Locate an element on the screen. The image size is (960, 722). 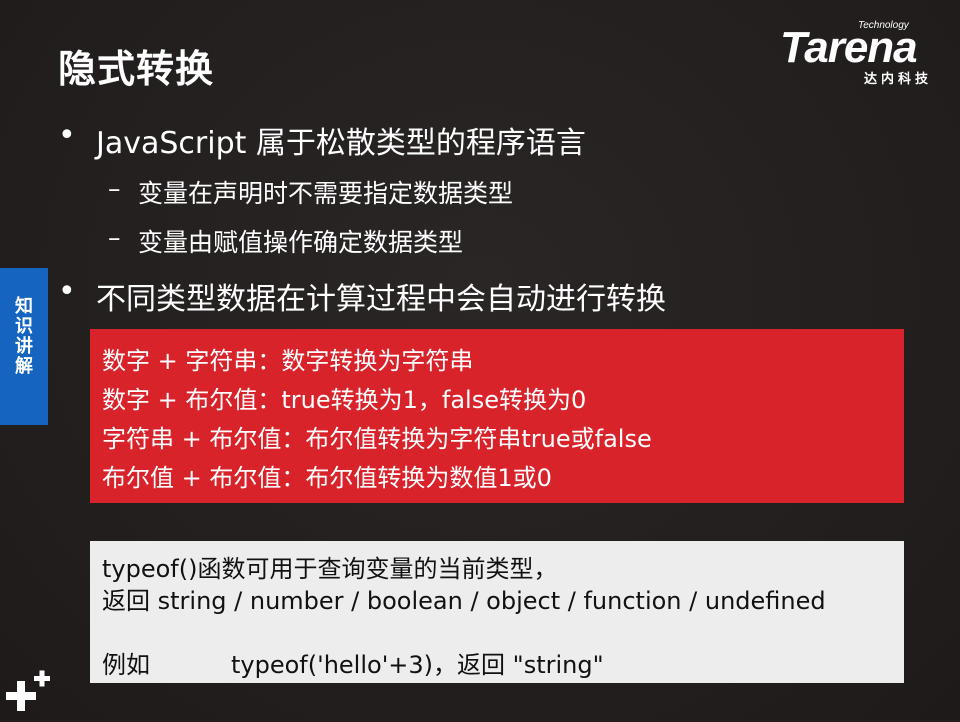
side-tab: 知识讲解 is located at coordinates (24, 346).